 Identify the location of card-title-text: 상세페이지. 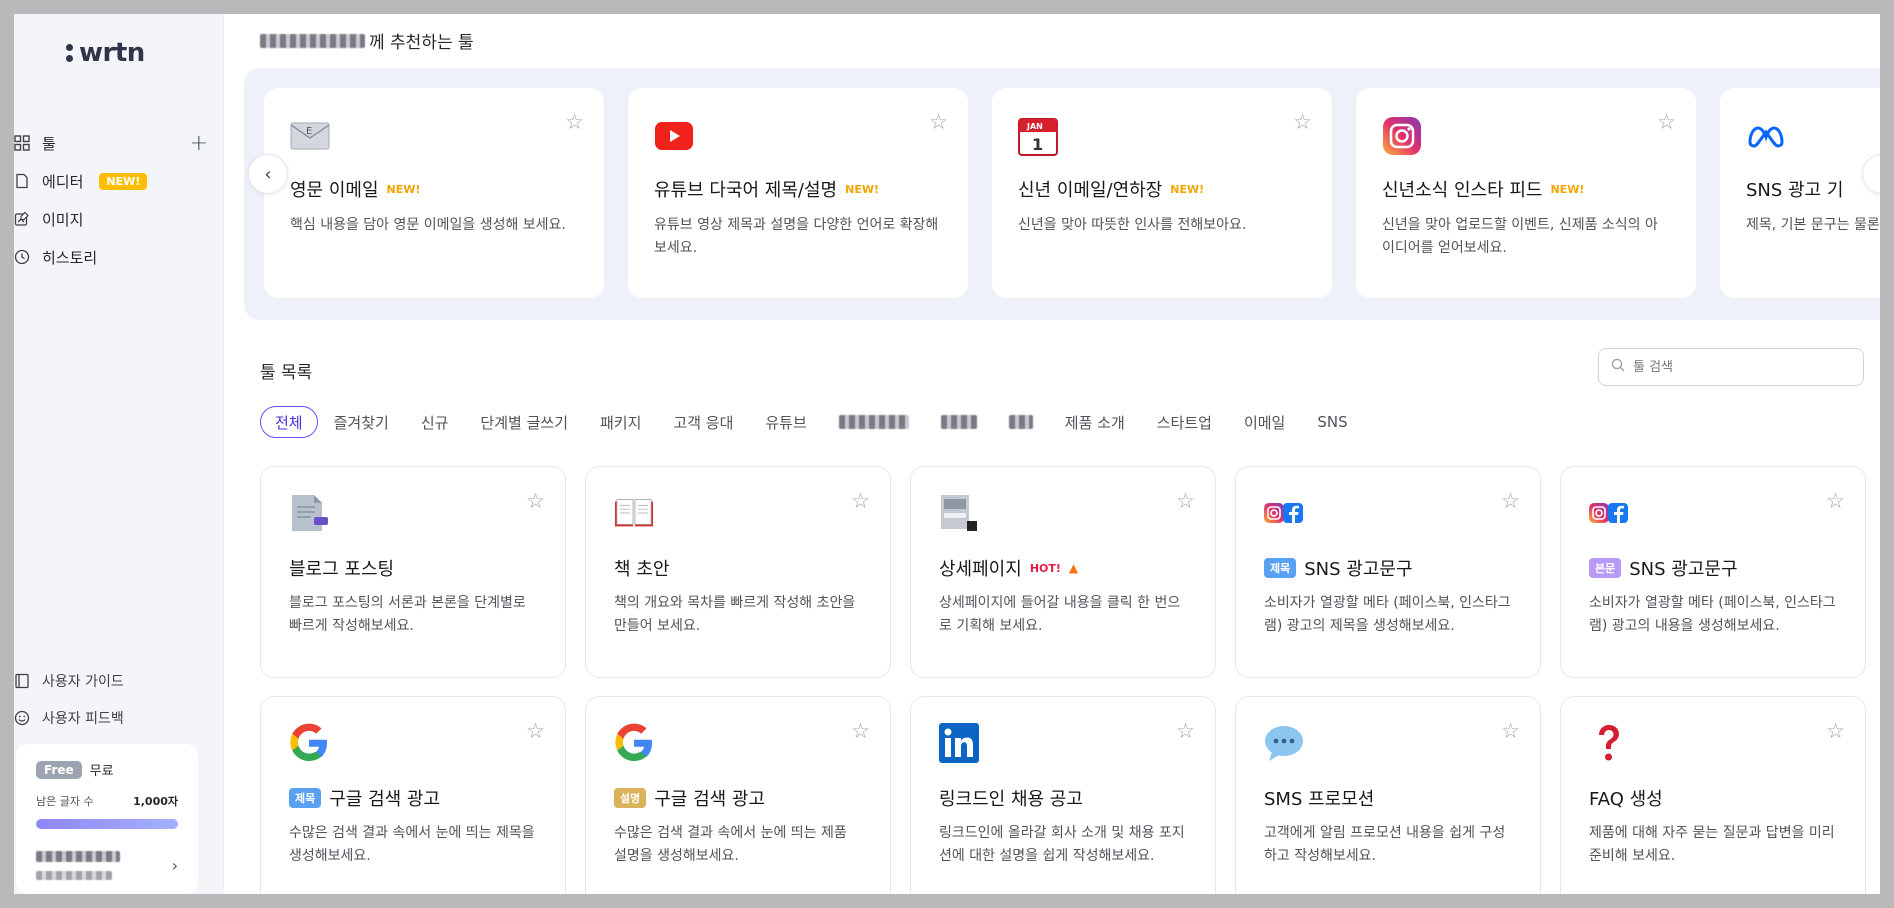
(980, 569).